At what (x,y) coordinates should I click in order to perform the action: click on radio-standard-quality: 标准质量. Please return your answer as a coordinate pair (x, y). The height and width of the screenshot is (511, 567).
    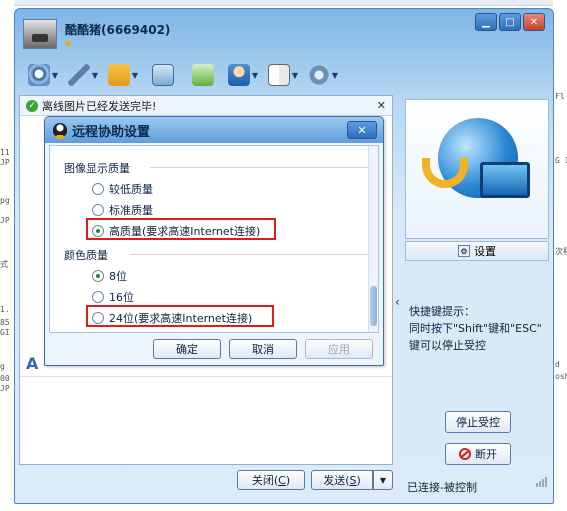
    Looking at the image, I should click on (122, 210).